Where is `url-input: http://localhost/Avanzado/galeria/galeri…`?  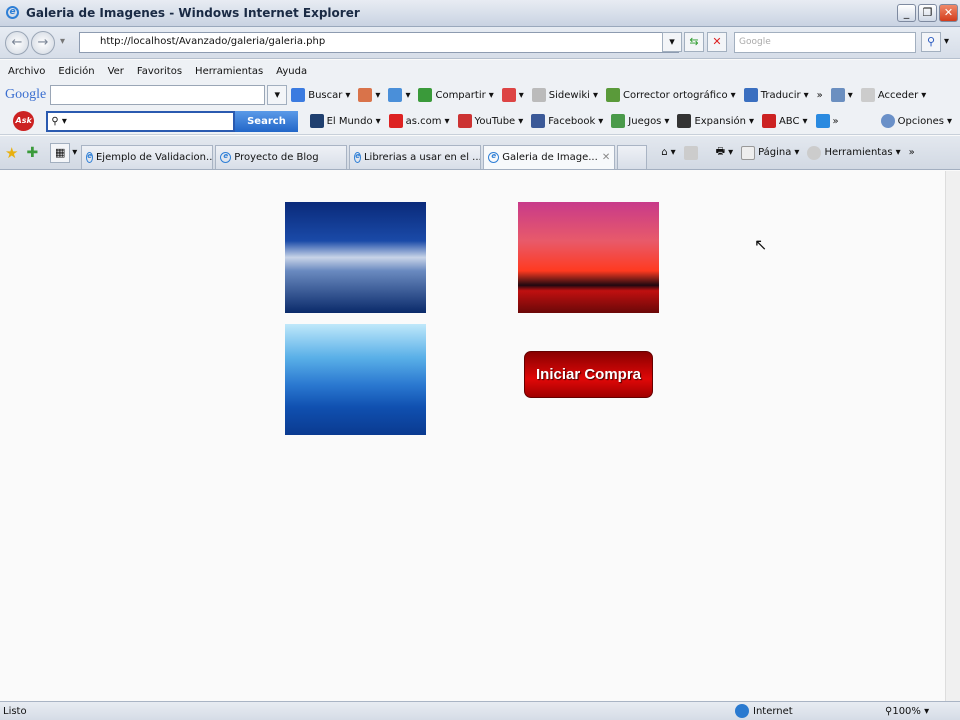 url-input: http://localhost/Avanzado/galeria/galeri… is located at coordinates (379, 42).